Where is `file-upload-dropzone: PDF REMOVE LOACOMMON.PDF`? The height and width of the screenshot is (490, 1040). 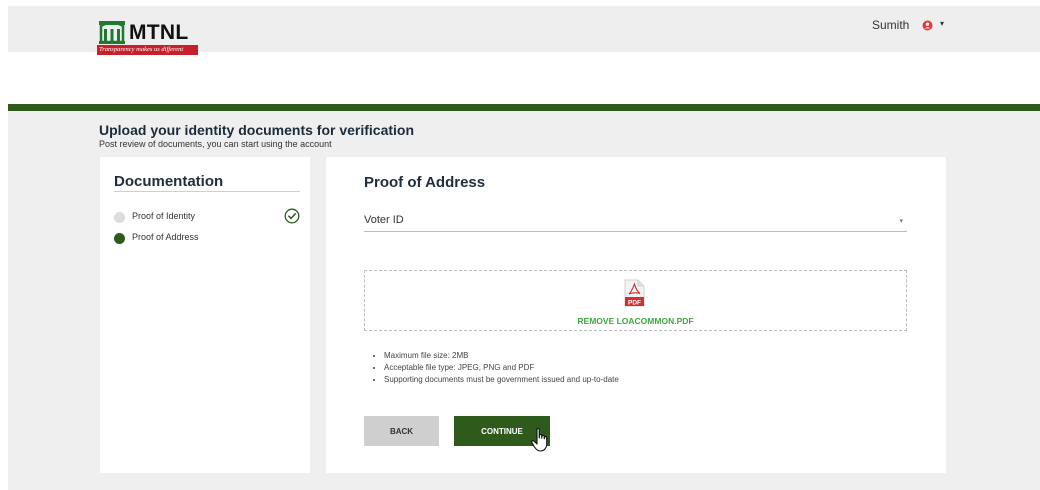
file-upload-dropzone: PDF REMOVE LOACOMMON.PDF is located at coordinates (635, 300).